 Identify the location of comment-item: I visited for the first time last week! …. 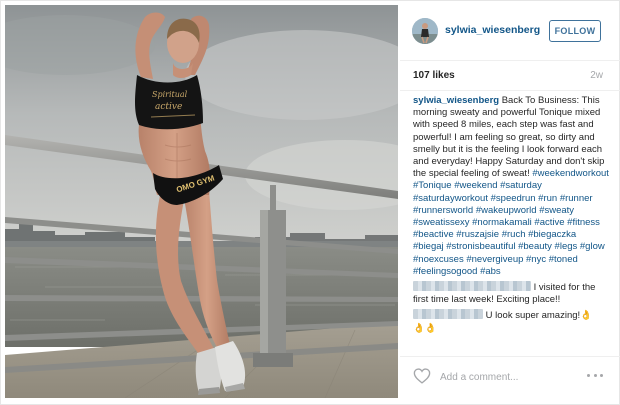
(511, 293).